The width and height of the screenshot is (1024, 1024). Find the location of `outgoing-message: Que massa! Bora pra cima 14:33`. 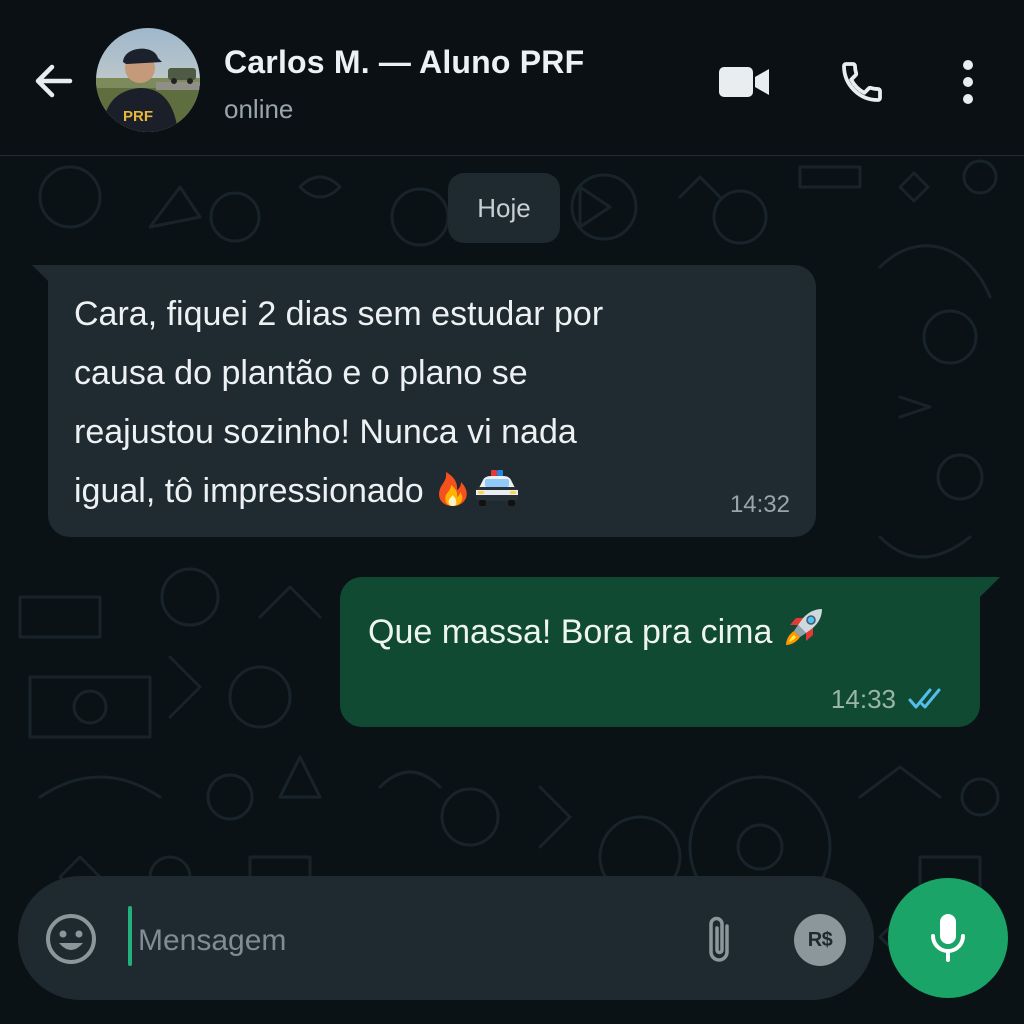

outgoing-message: Que massa! Bora pra cima 14:33 is located at coordinates (660, 652).